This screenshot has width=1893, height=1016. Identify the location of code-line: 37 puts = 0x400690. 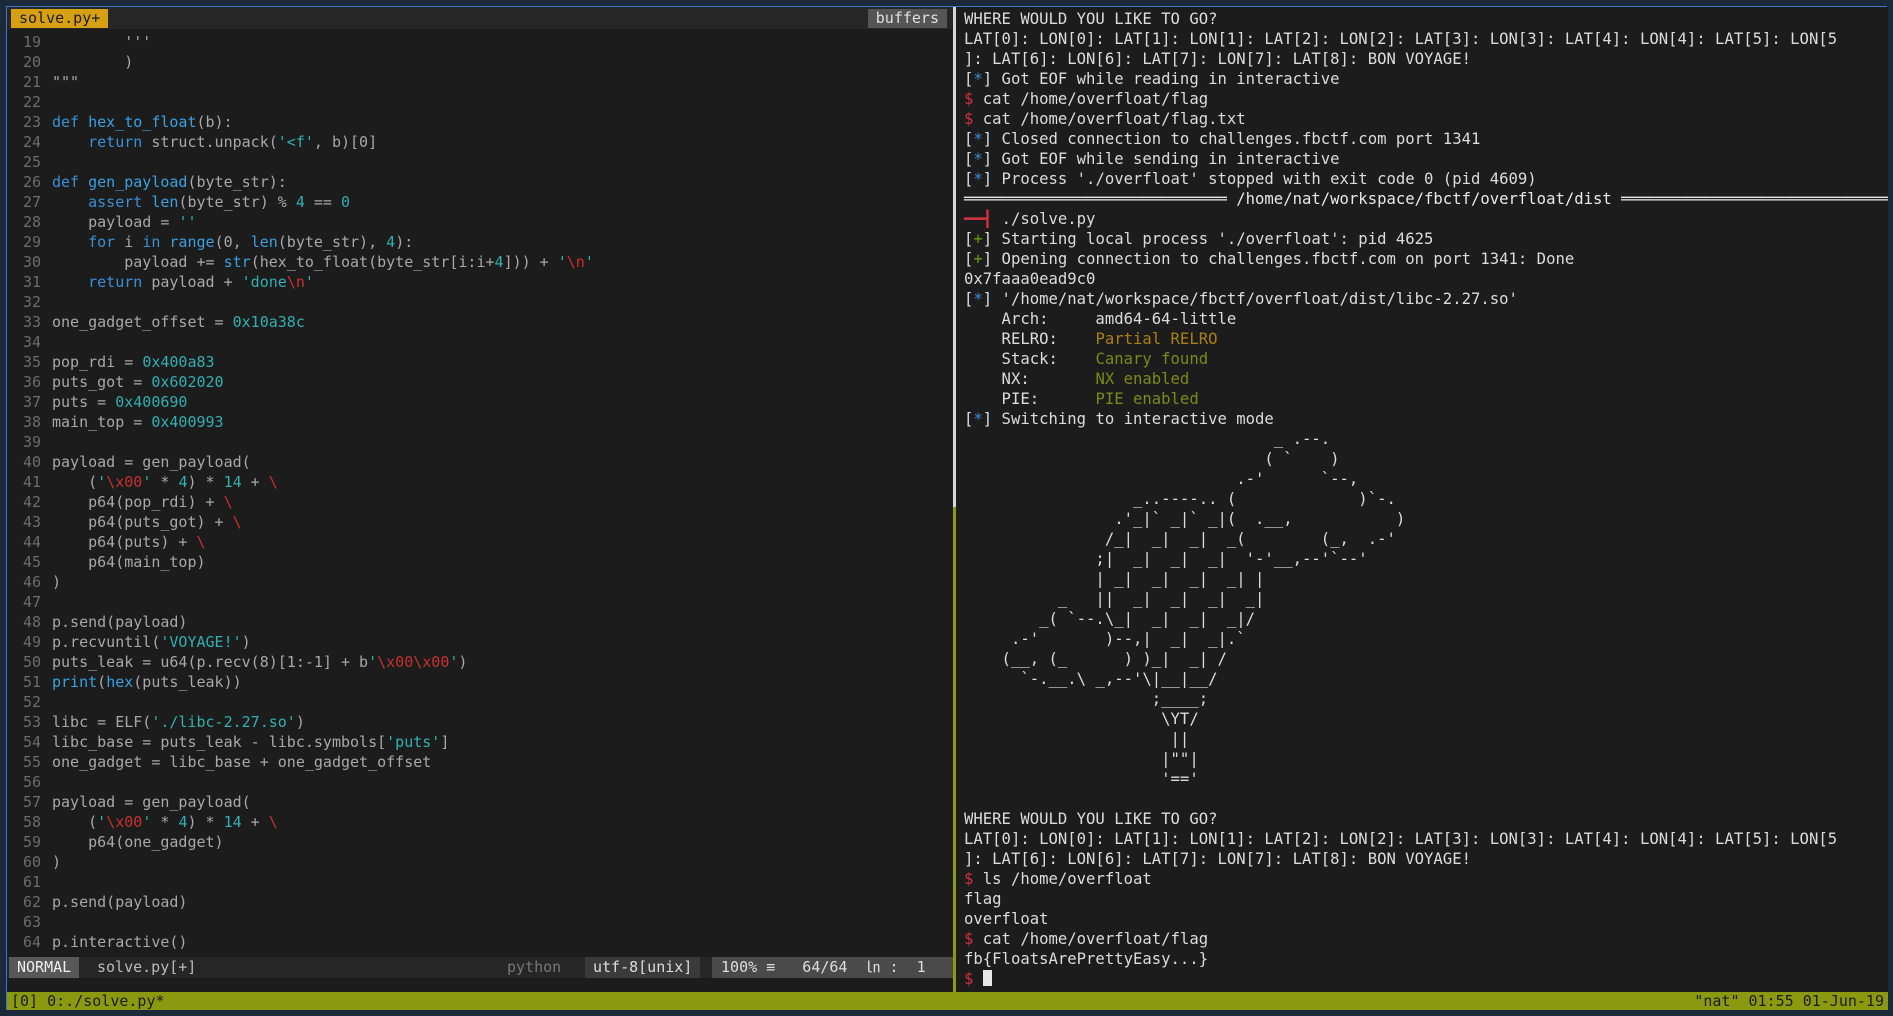
(480, 402).